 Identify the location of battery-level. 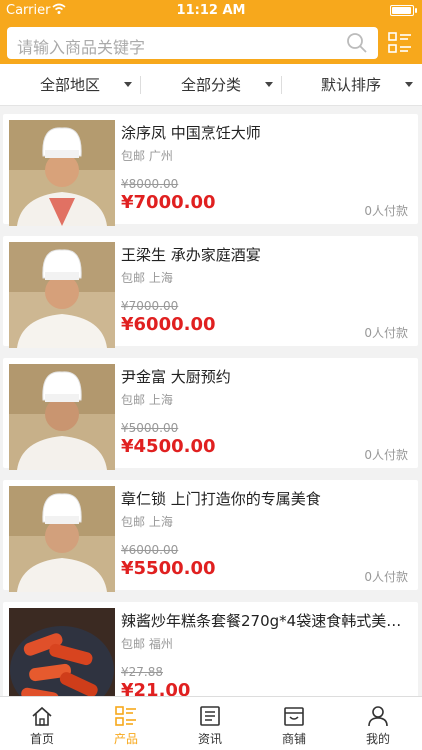
(401, 10).